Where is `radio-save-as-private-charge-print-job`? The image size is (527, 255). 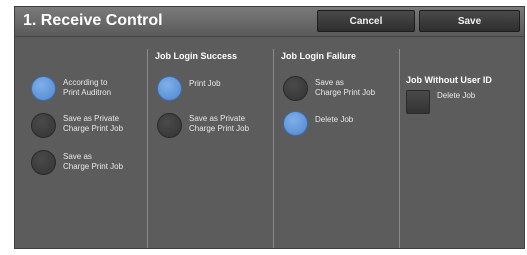 radio-save-as-private-charge-print-job is located at coordinates (43, 125).